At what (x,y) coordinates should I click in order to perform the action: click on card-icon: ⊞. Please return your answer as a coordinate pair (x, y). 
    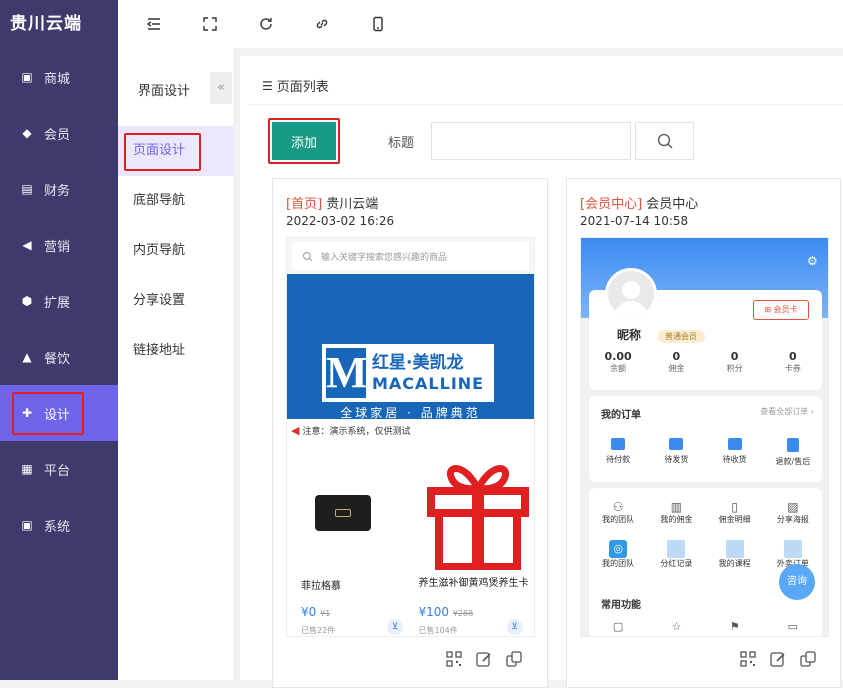
    Looking at the image, I should click on (768, 309).